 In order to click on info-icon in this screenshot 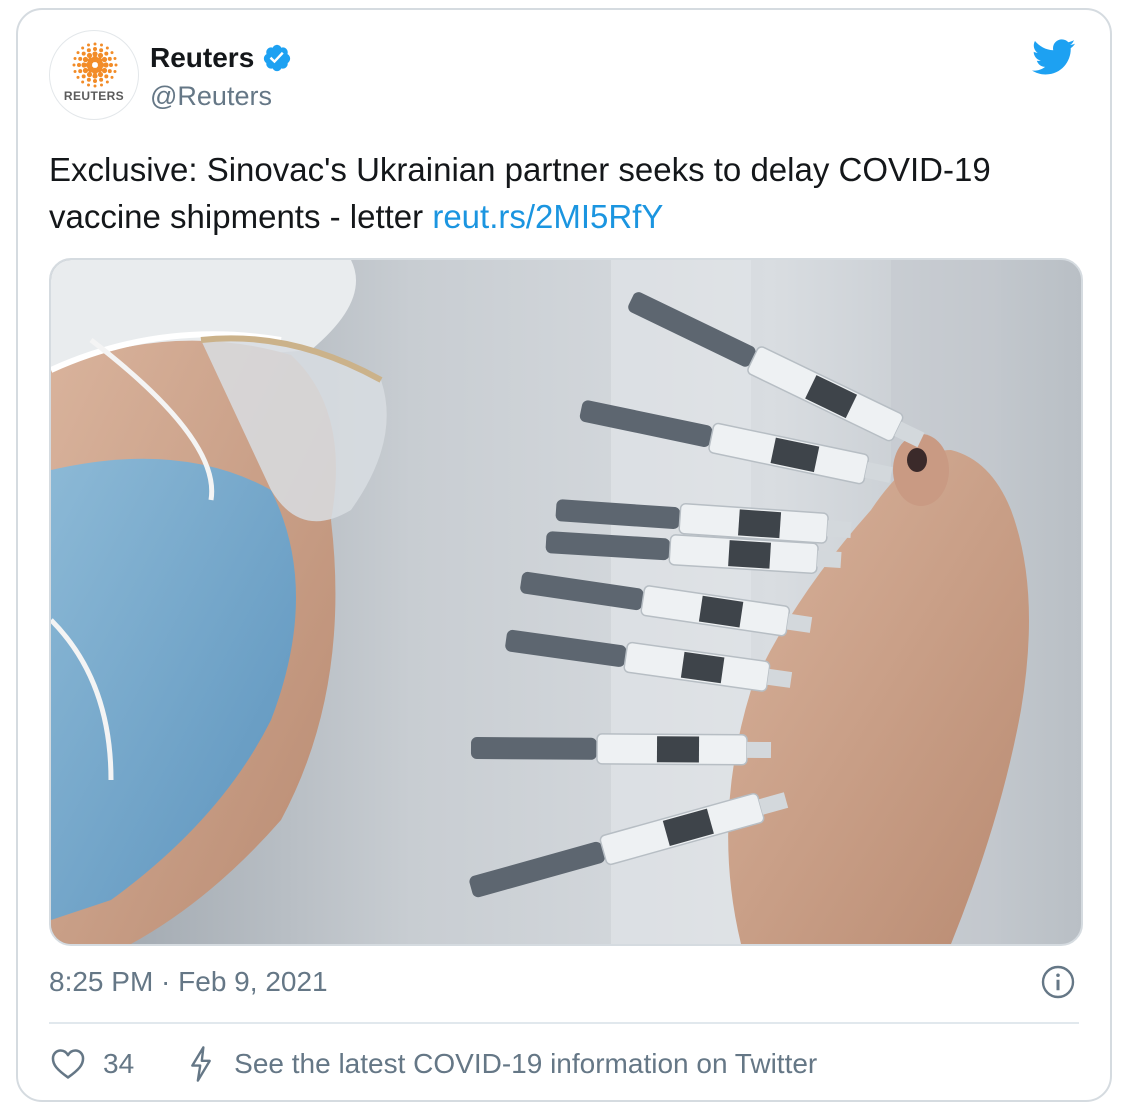, I will do `click(1058, 982)`.